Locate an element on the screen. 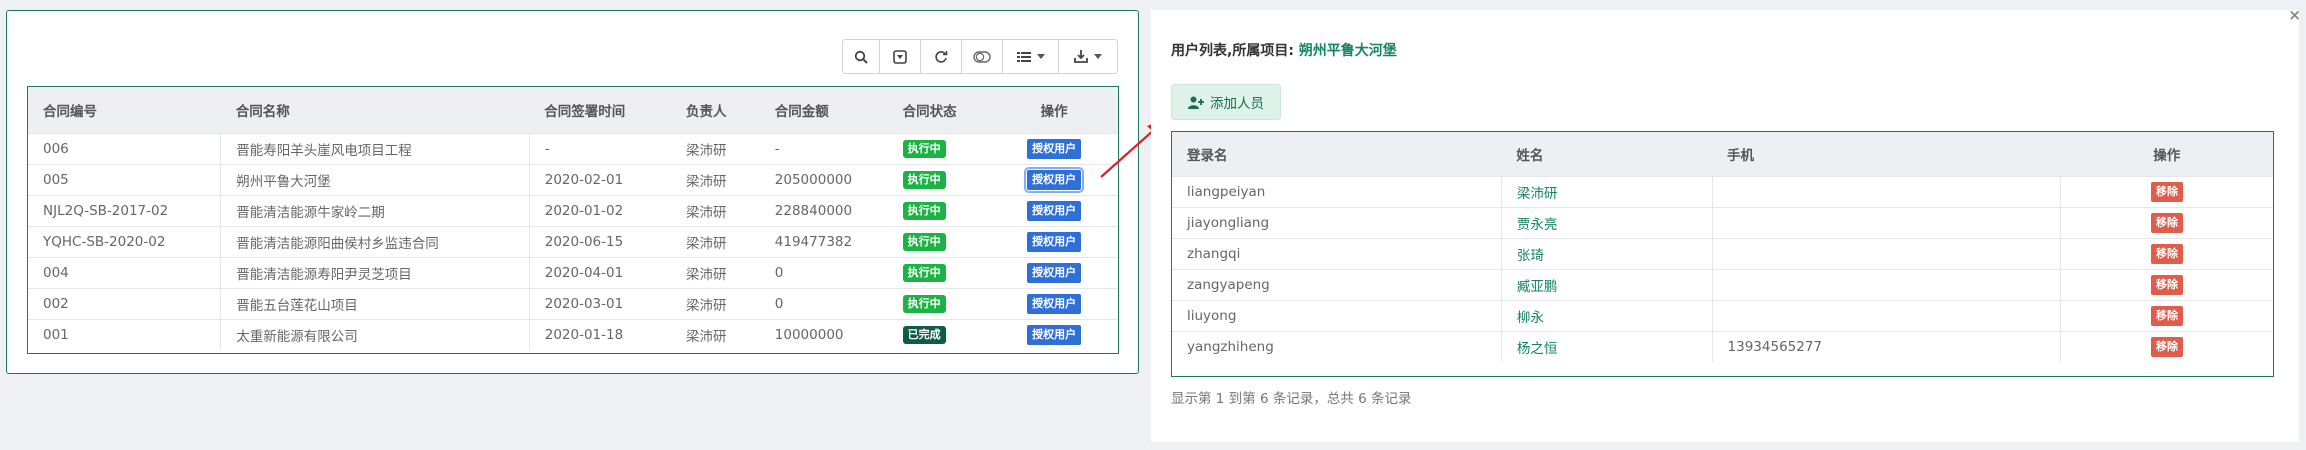 This screenshot has height=450, width=2306. contract-name: 晋能清洁能源阳曲侯村乡监违合同 is located at coordinates (375, 241).